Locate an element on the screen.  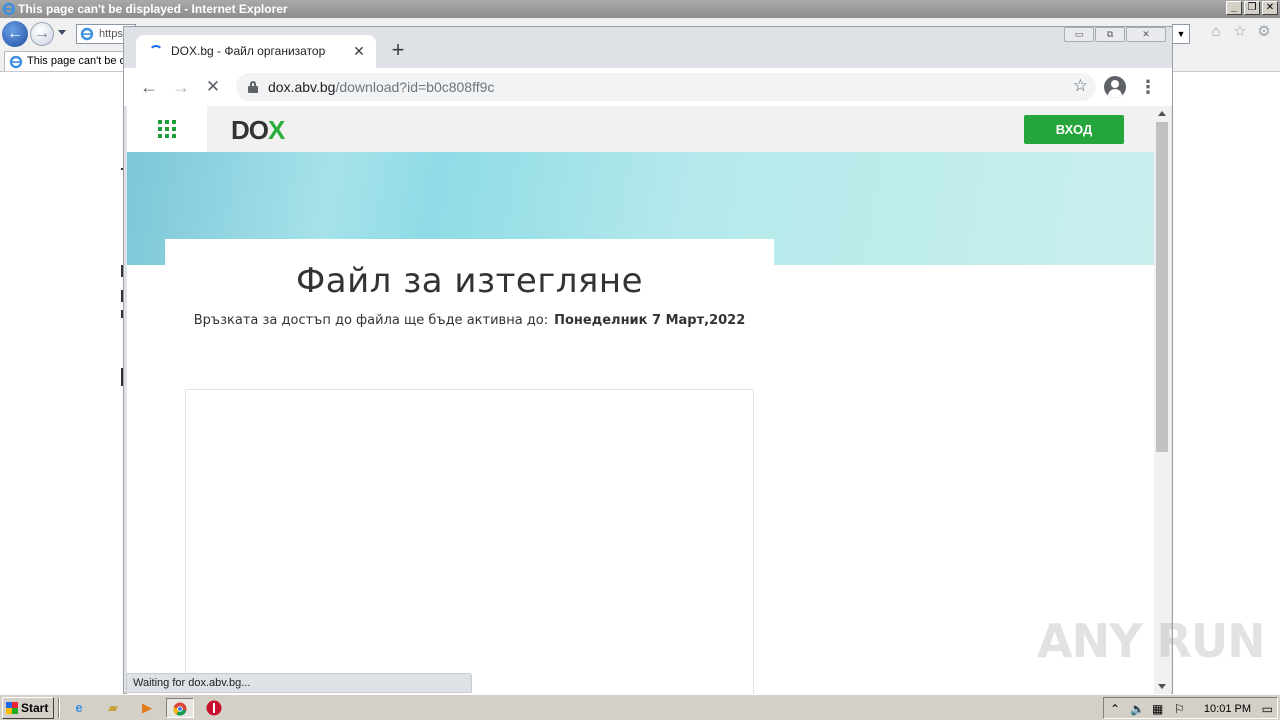
loading-spinner-icon is located at coordinates (156, 52).